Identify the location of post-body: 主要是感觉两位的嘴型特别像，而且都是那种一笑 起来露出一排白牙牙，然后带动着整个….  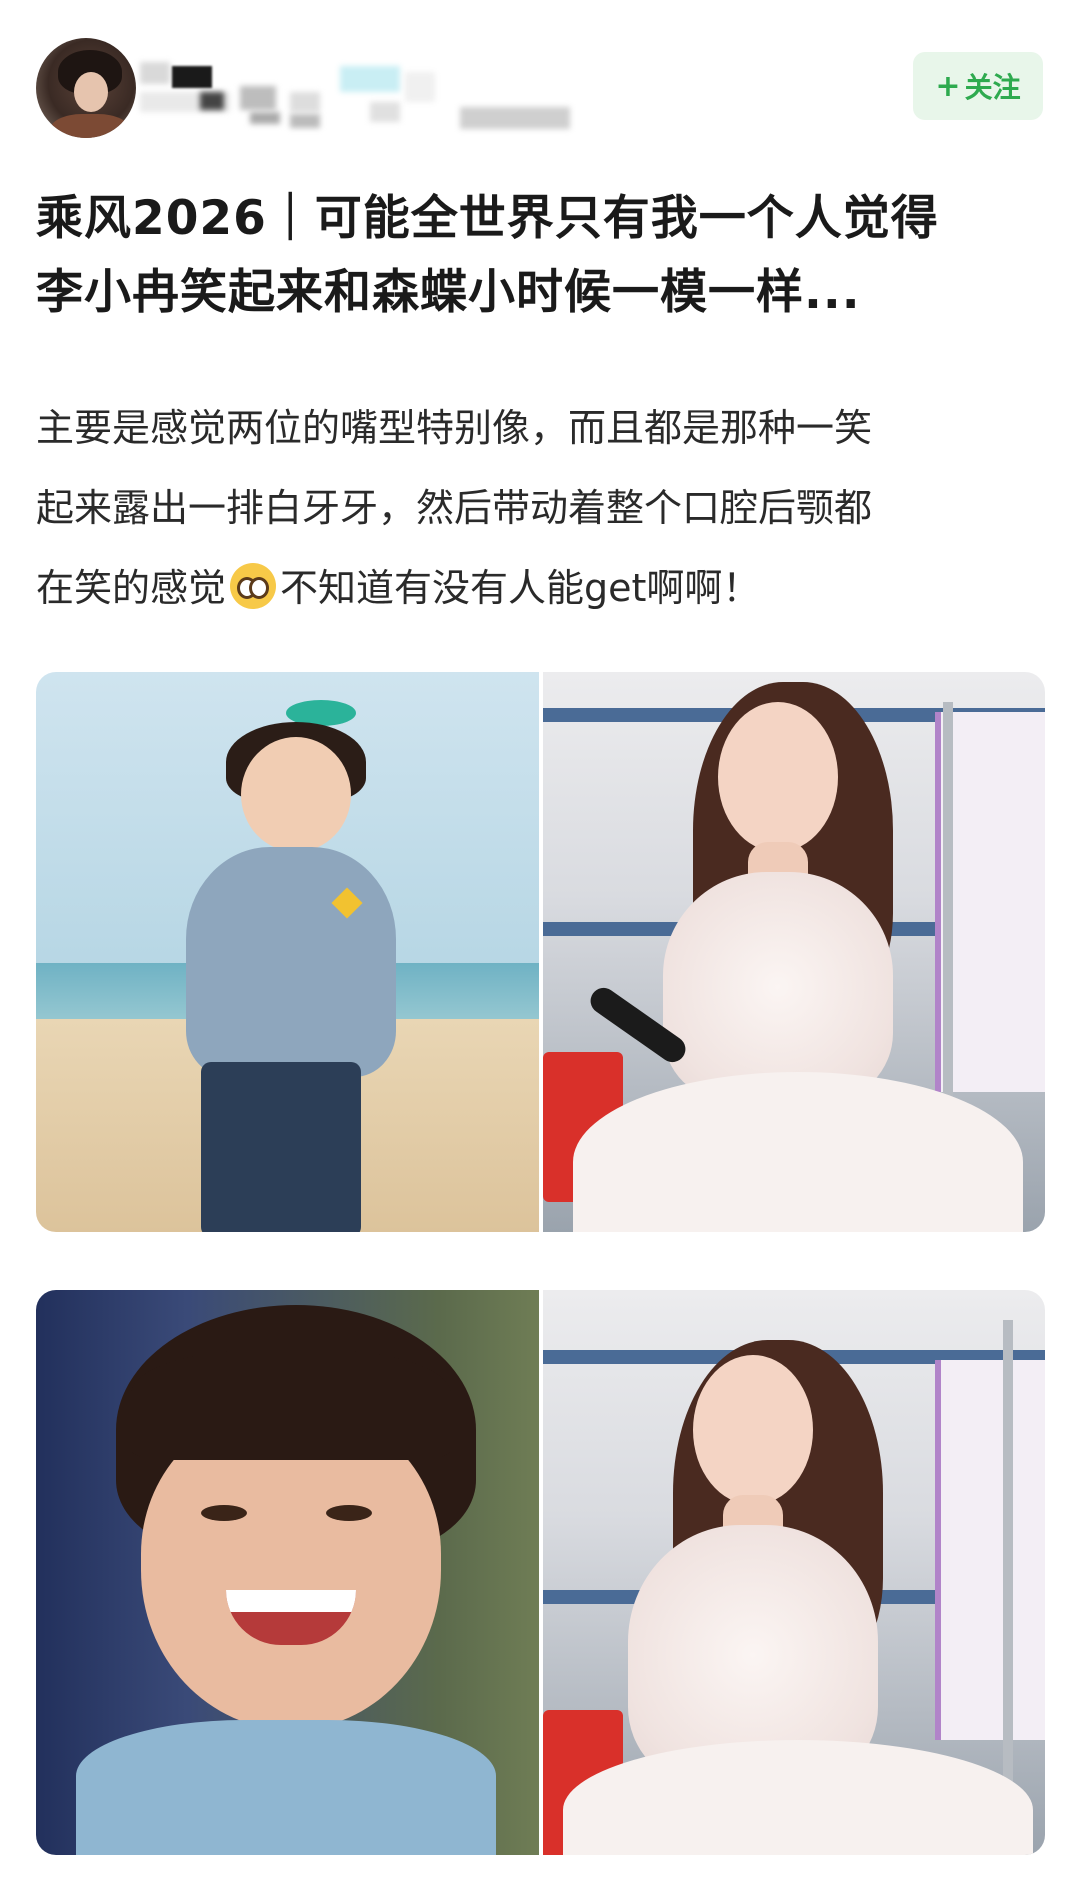
(541, 508).